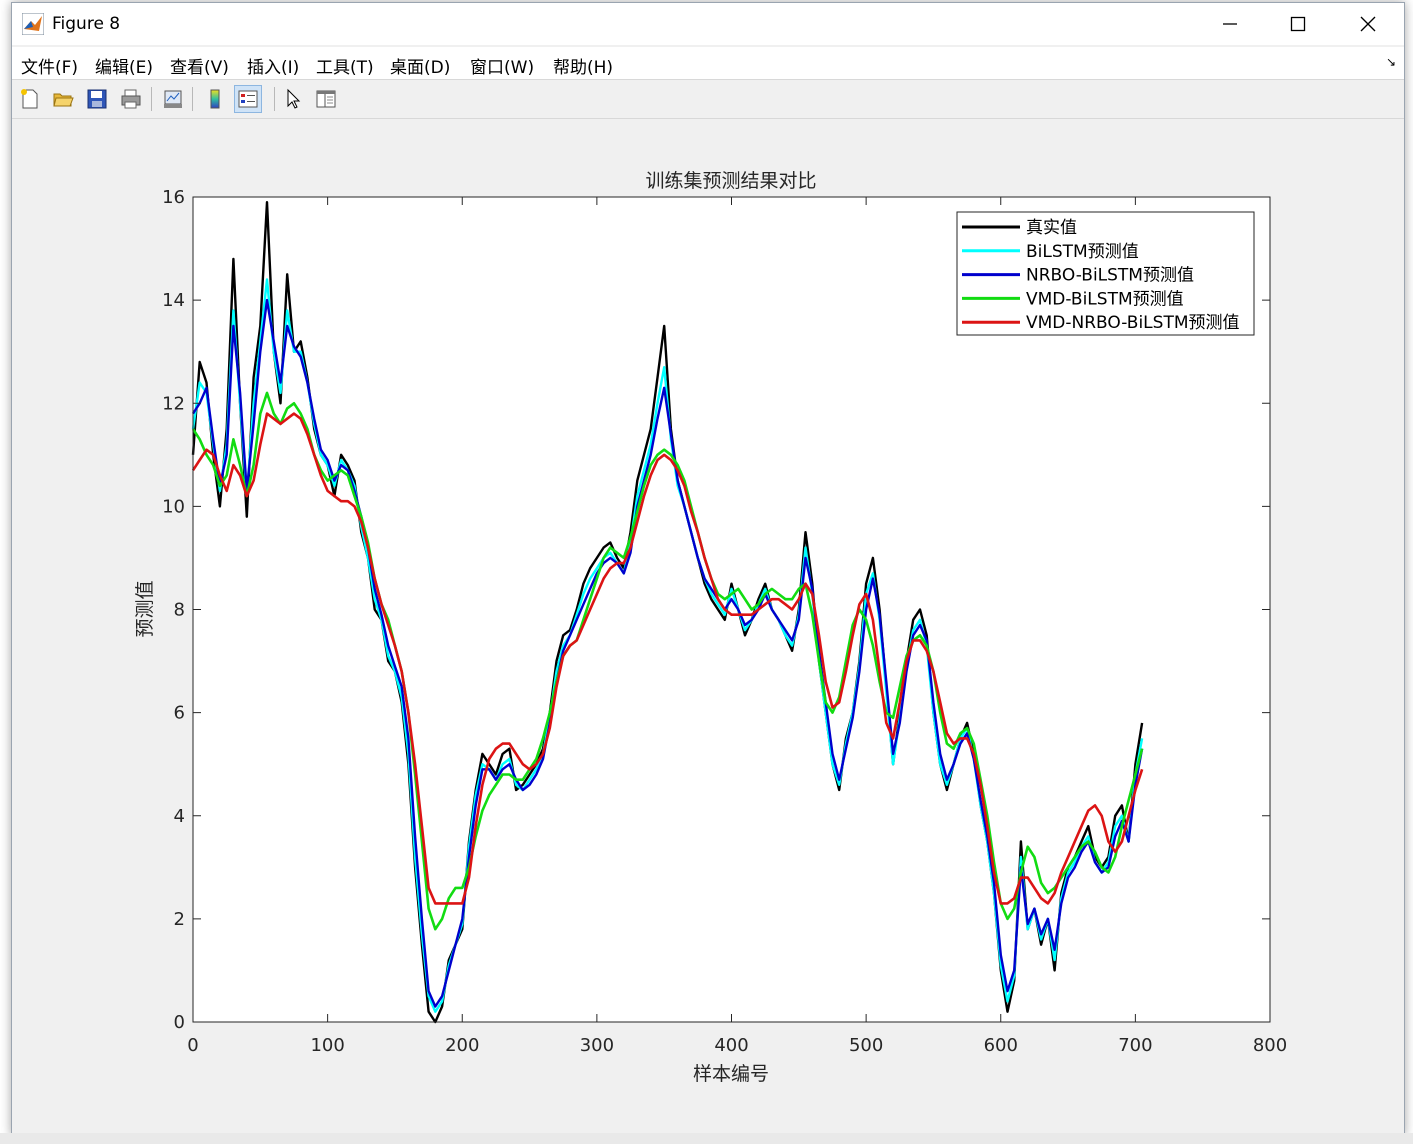  Describe the element at coordinates (731, 1074) in the screenshot. I see `x-axis-label: 样本编号` at that location.